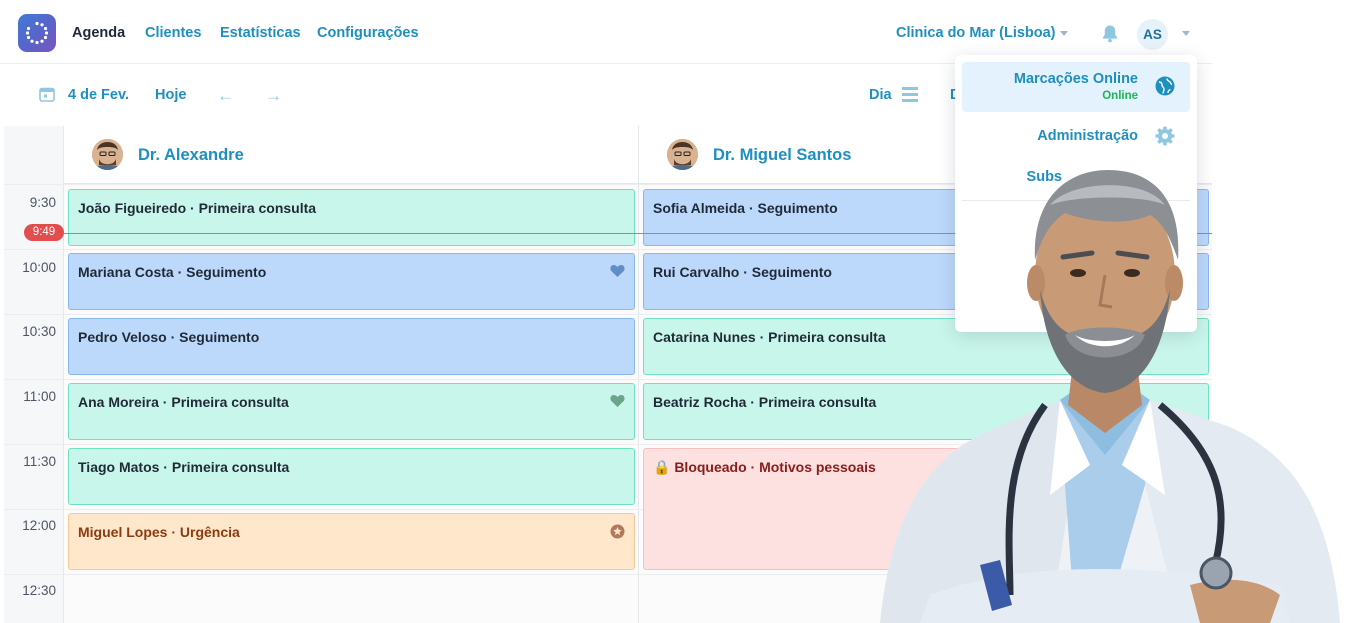  I want to click on doctor-name: Dr. Miguel Santos, so click(782, 155).